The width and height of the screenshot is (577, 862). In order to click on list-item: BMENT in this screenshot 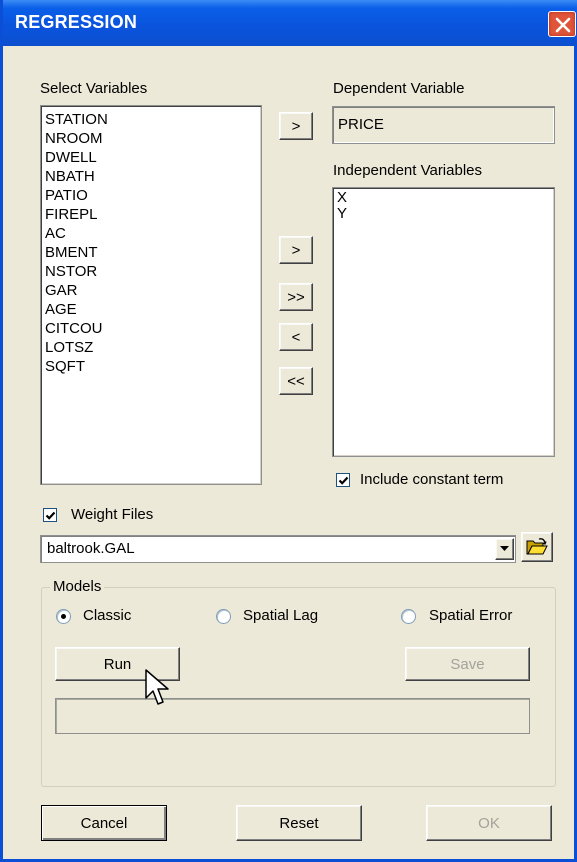, I will do `click(76, 252)`.